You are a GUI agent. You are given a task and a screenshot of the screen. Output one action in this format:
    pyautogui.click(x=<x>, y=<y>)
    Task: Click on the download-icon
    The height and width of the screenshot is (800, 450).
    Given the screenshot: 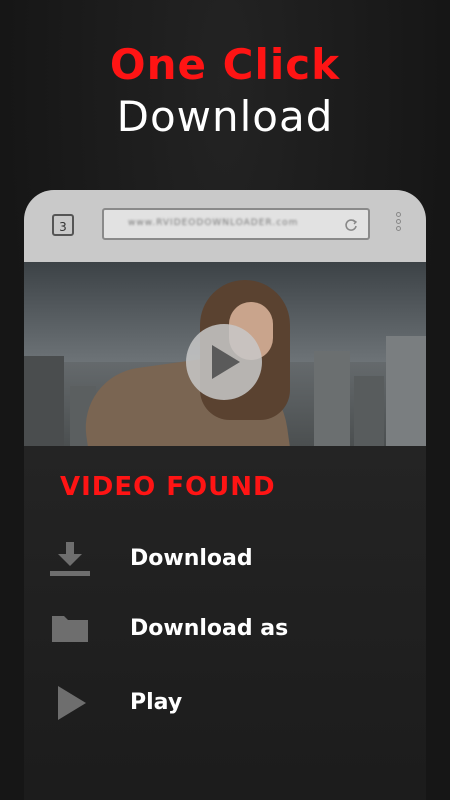 What is the action you would take?
    pyautogui.click(x=70, y=559)
    